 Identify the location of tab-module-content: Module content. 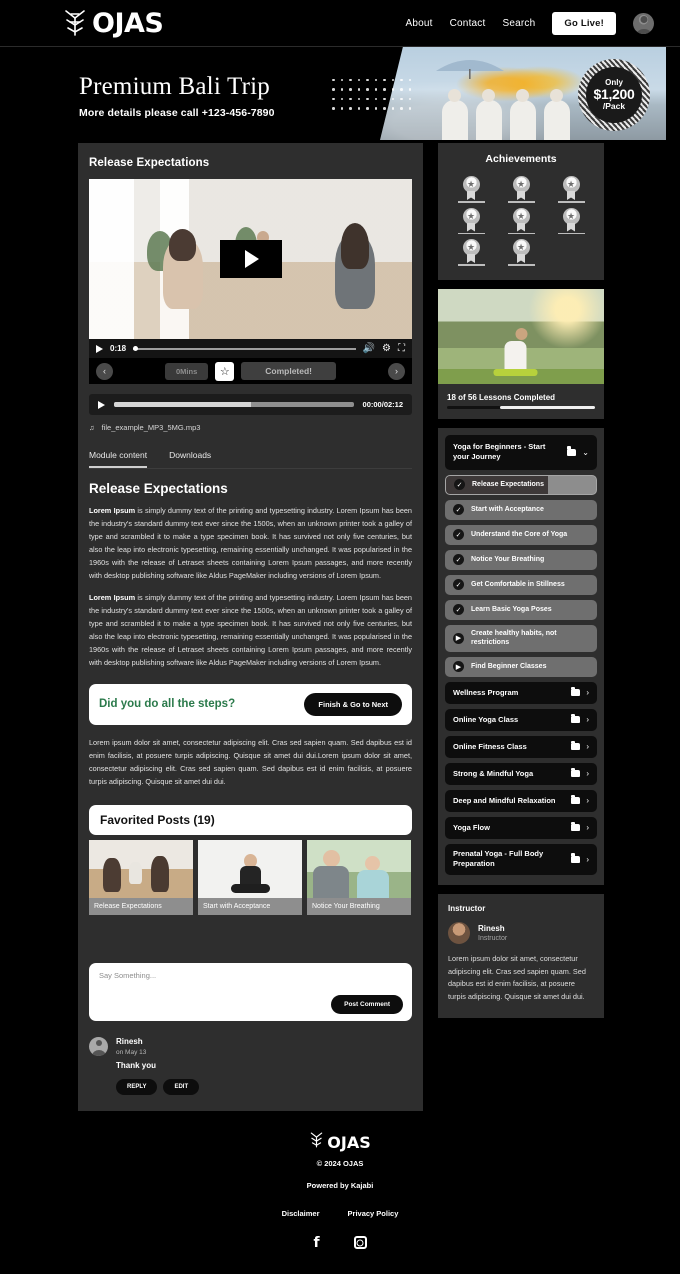
(118, 459).